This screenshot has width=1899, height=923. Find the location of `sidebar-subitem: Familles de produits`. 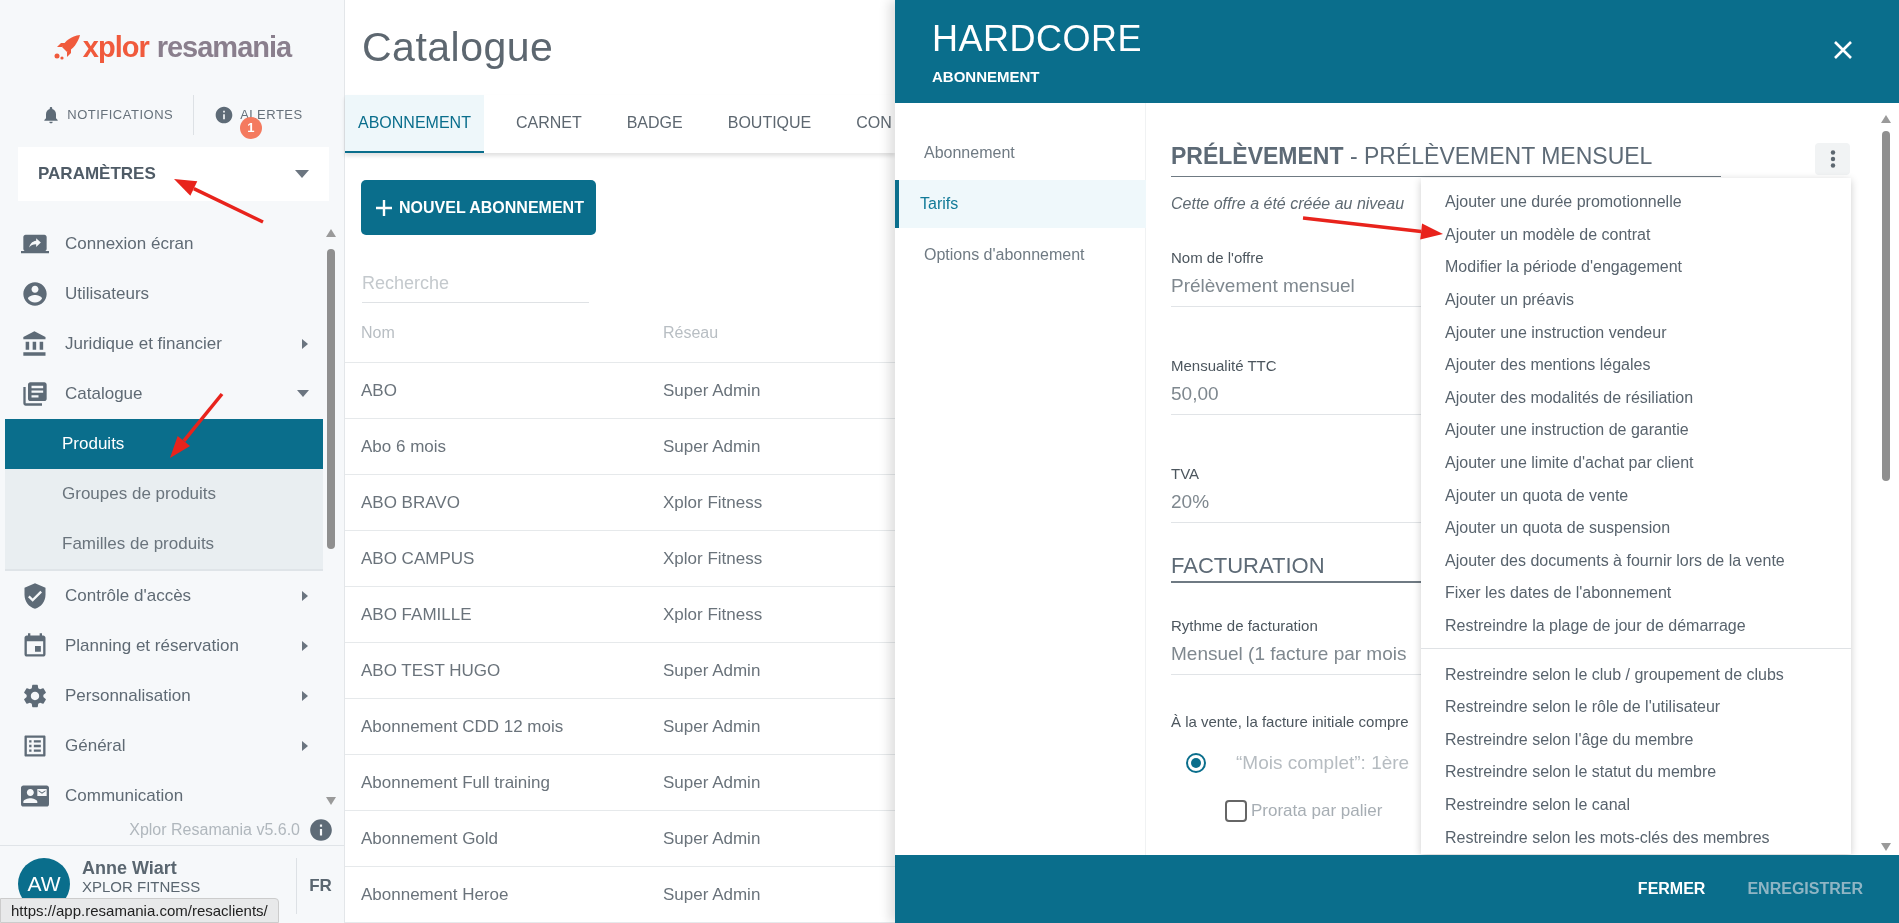

sidebar-subitem: Familles de produits is located at coordinates (164, 543).